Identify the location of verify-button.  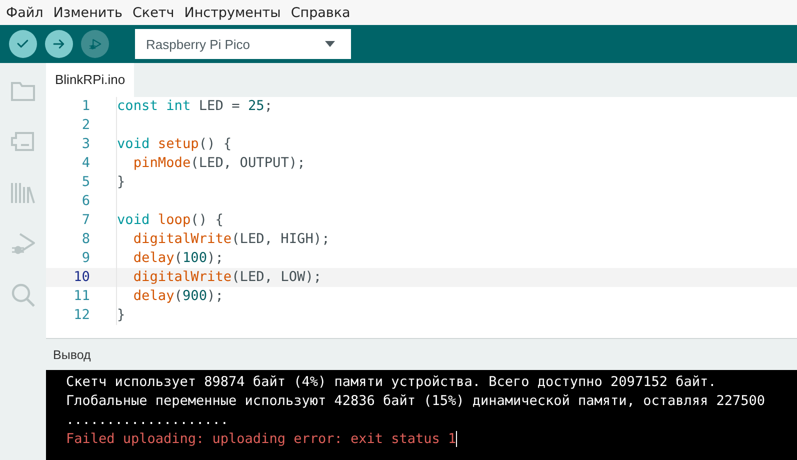
(23, 44).